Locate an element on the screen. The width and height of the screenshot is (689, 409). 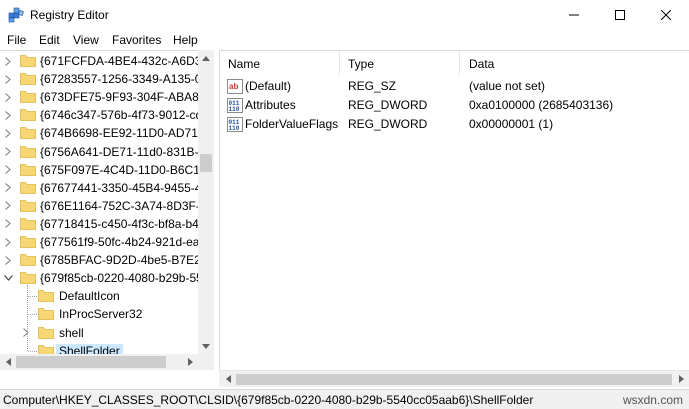
tree-item-label: {675F097E-4C4D-11D0-B6C1-0 is located at coordinates (119, 169).